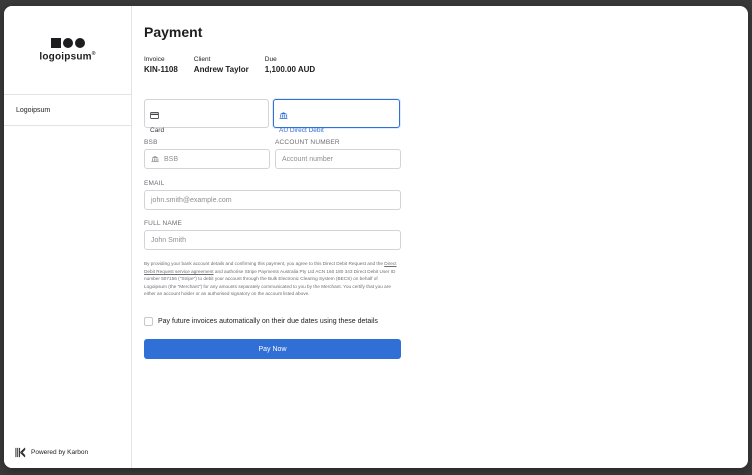 This screenshot has width=752, height=475. Describe the element at coordinates (67, 42) in the screenshot. I see `logo-mark-icon` at that location.